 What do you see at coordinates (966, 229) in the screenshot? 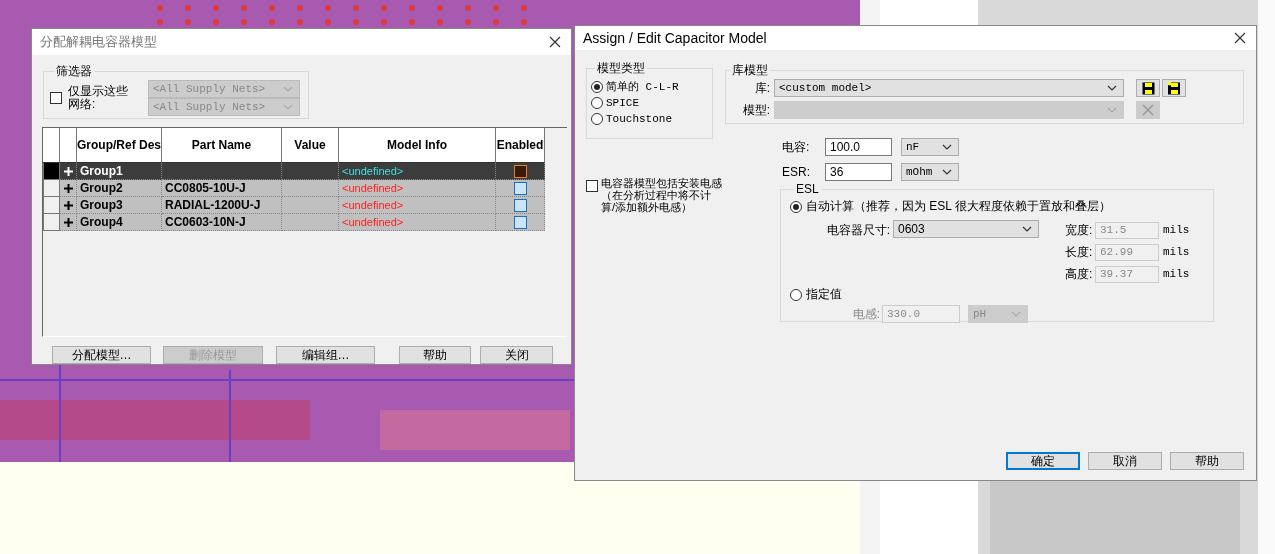
I see `size-dropdown: 0603` at bounding box center [966, 229].